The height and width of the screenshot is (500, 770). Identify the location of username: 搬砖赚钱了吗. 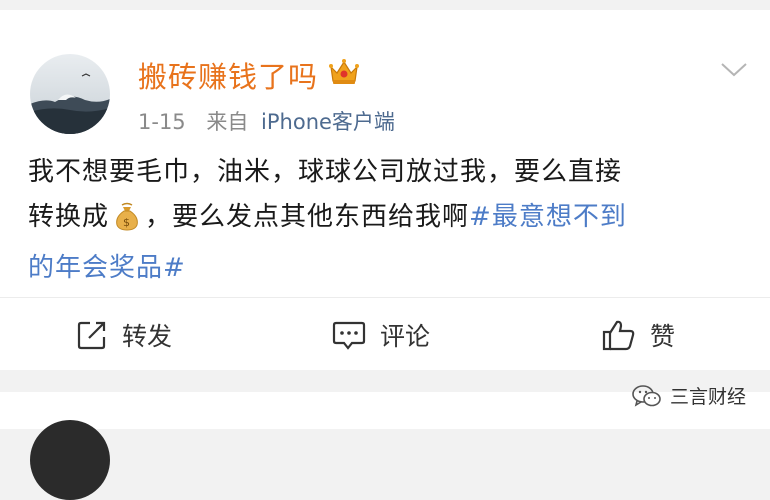
(249, 75).